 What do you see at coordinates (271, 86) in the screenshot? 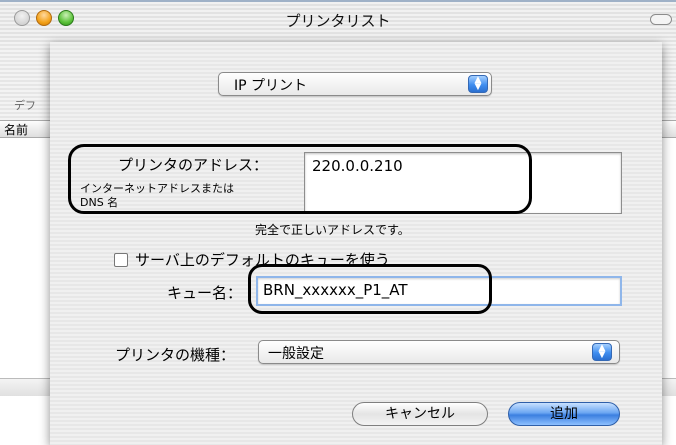
I see `connection-type-value: IP プリント` at bounding box center [271, 86].